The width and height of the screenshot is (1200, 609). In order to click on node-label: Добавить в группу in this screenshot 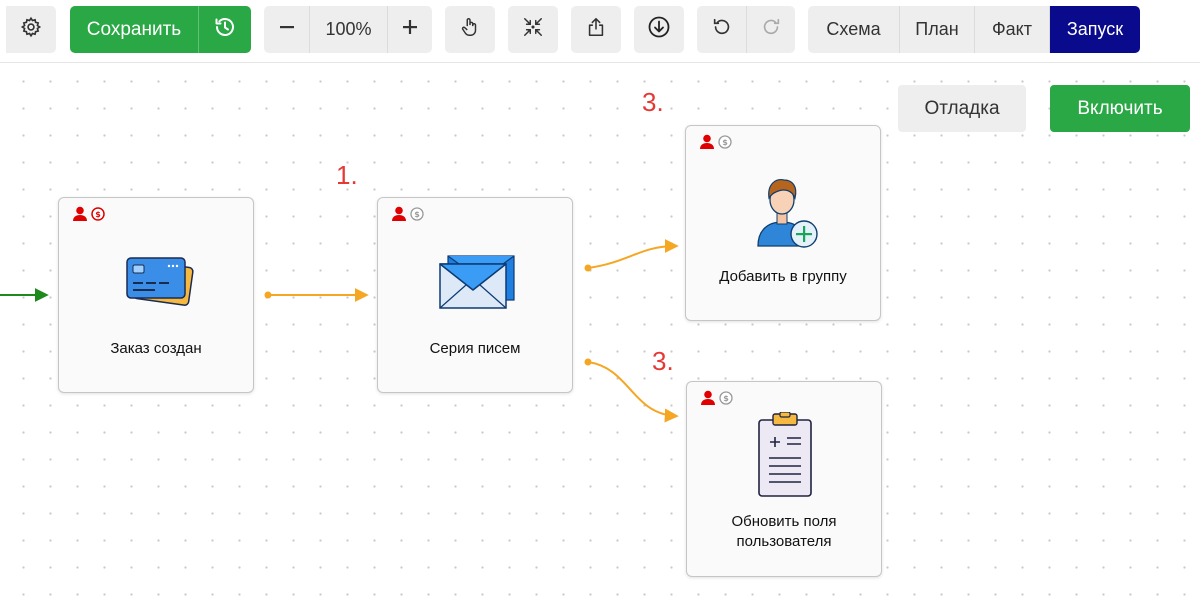, I will do `click(783, 276)`.